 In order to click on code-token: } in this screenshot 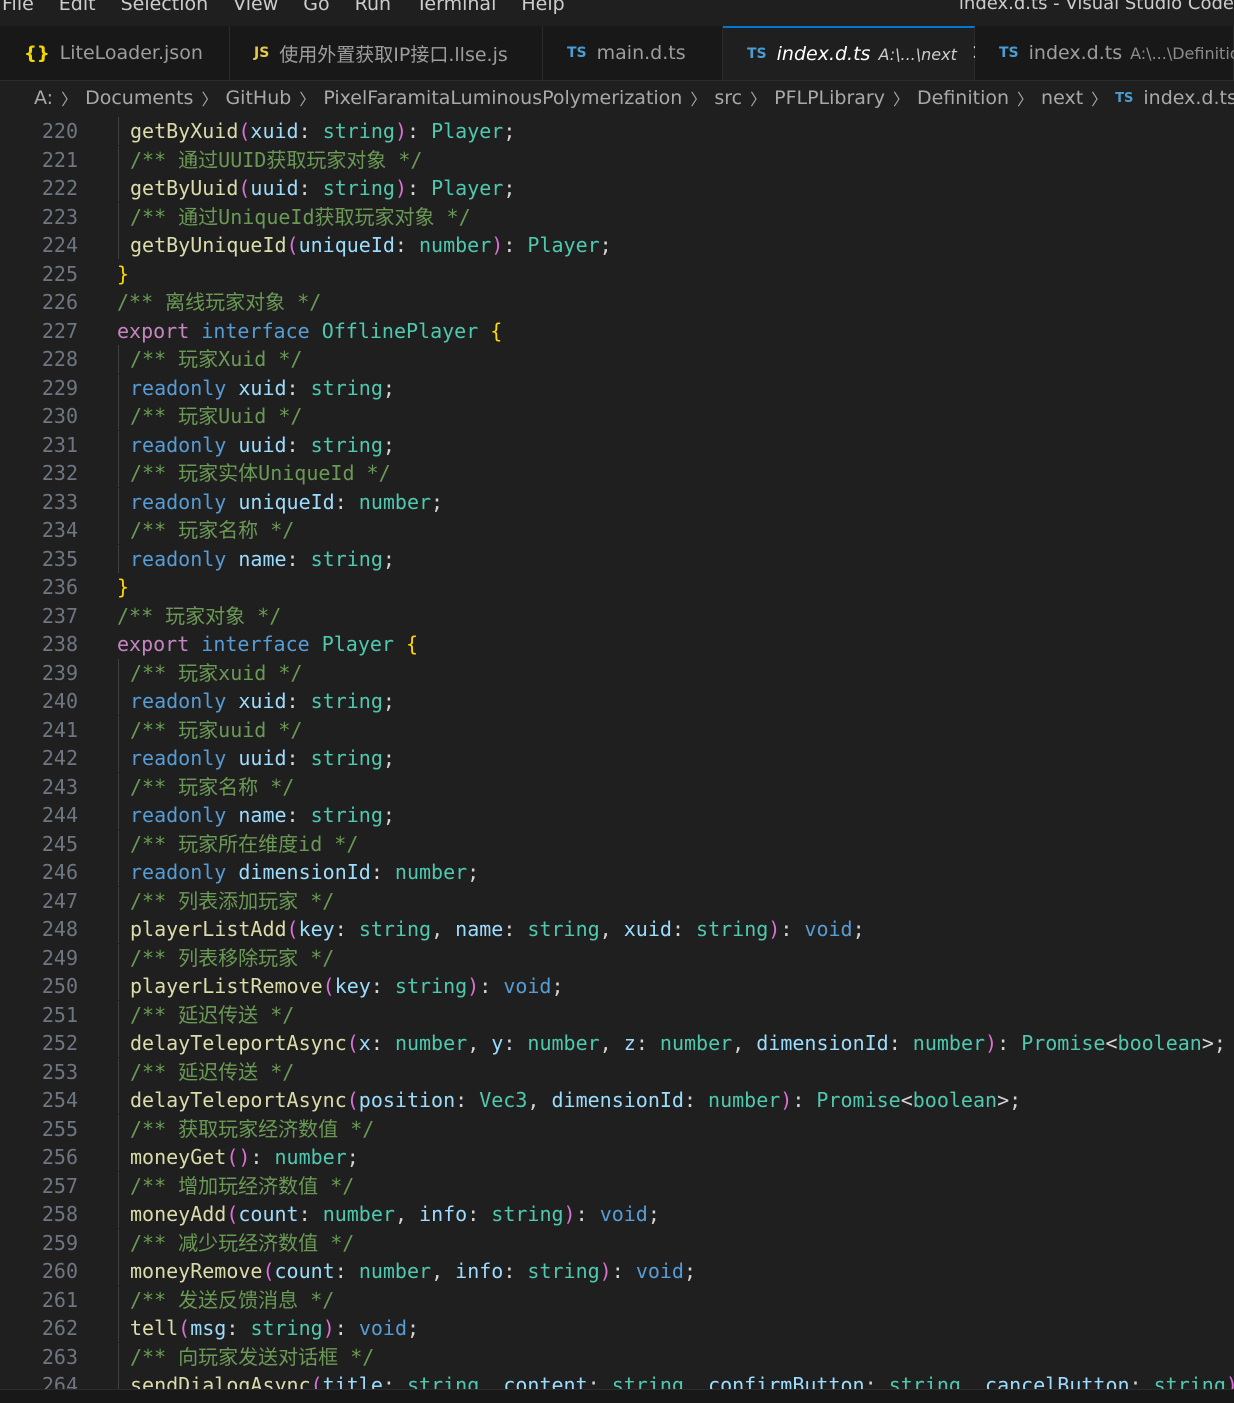, I will do `click(123, 273)`.